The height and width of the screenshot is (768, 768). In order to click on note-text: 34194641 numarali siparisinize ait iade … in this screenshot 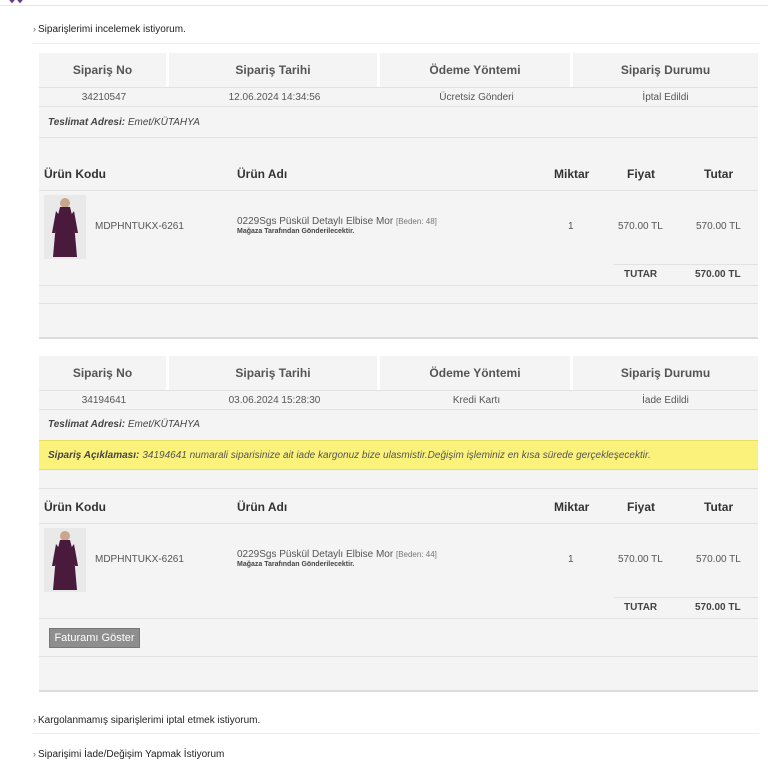, I will do `click(396, 455)`.